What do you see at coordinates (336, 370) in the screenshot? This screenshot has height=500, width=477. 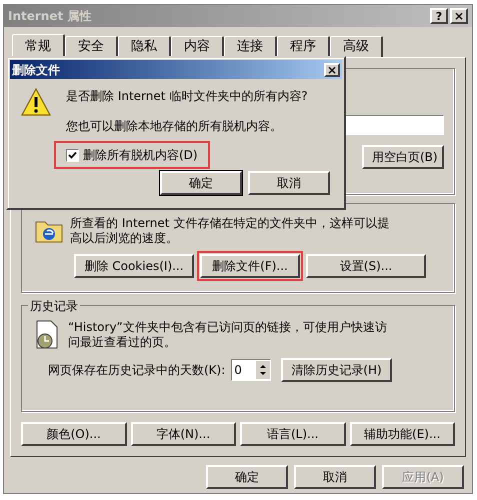 I see `clear-history-button: 清除历史记录(H)` at bounding box center [336, 370].